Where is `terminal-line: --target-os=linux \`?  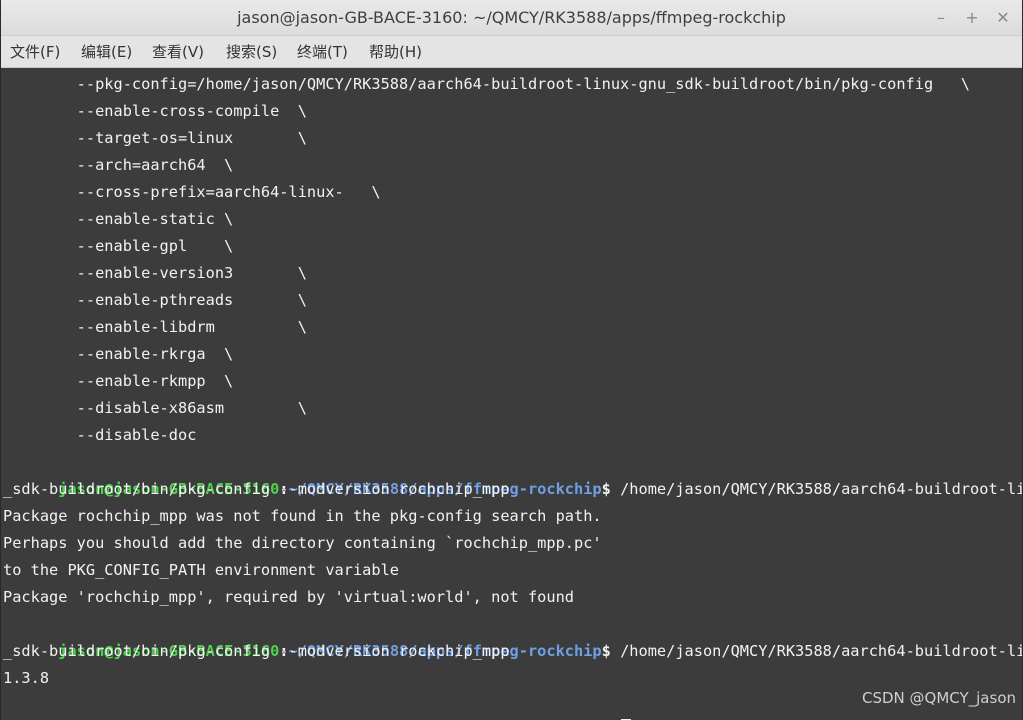 terminal-line: --target-os=linux \ is located at coordinates (155, 138).